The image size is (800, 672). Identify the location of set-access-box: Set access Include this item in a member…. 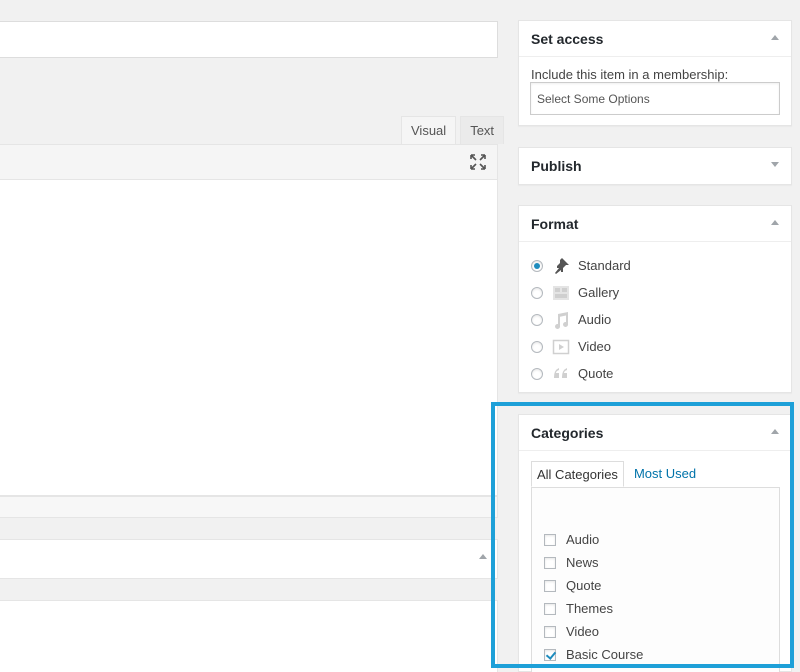
(655, 73).